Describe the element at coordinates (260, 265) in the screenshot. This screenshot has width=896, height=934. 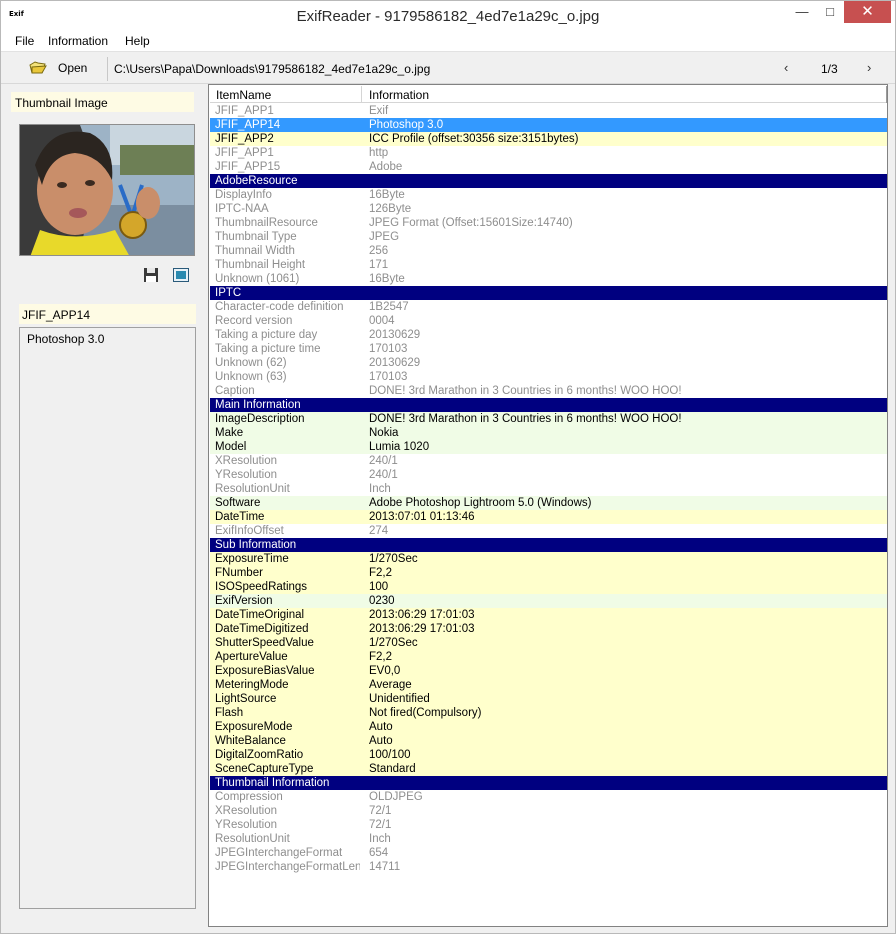
I see `item-name-cell: Thumbnail Height` at that location.